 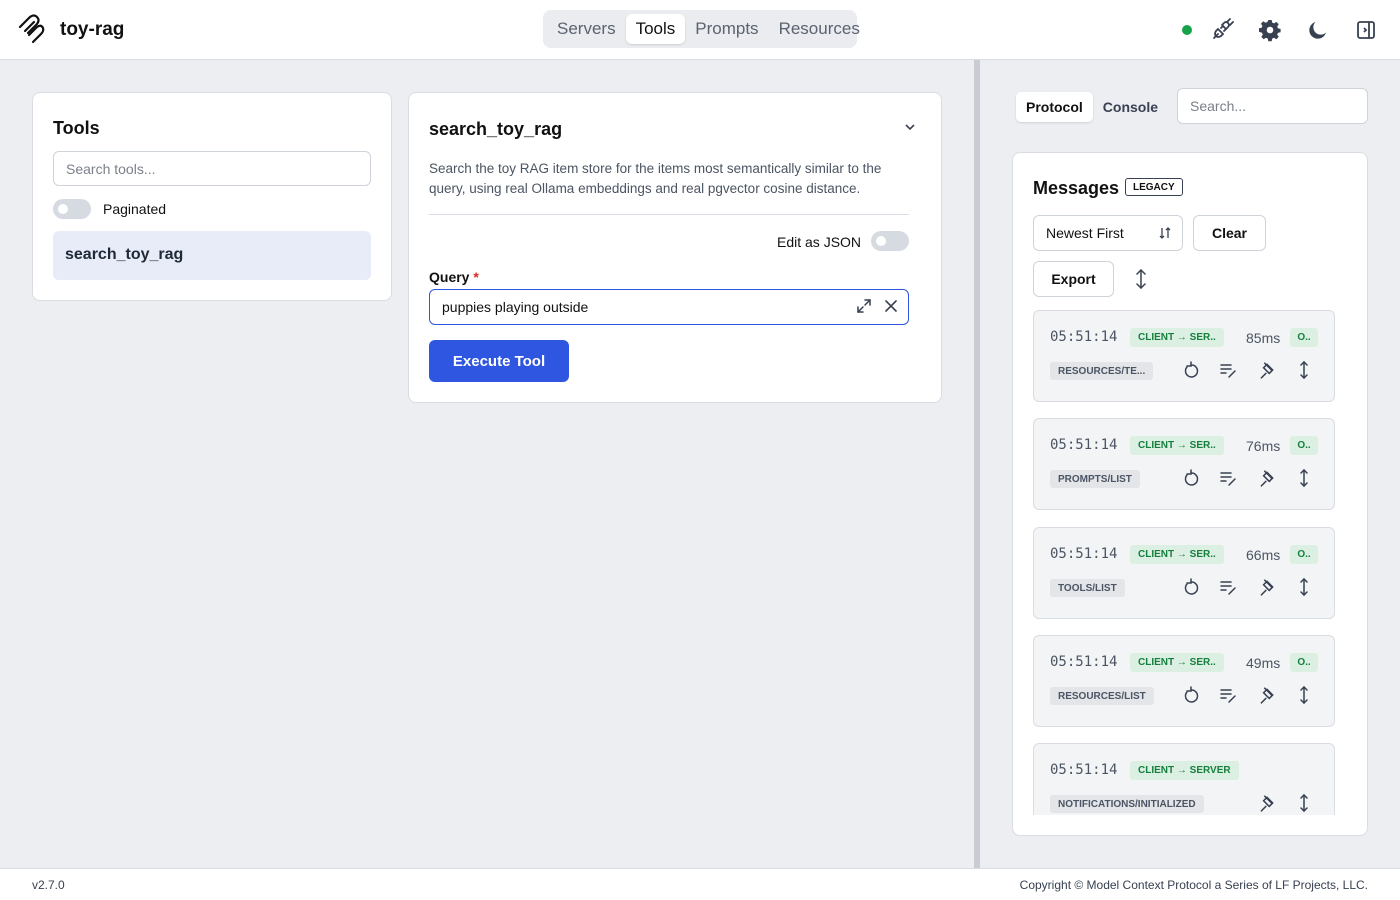 What do you see at coordinates (864, 306) in the screenshot?
I see `expand-icon` at bounding box center [864, 306].